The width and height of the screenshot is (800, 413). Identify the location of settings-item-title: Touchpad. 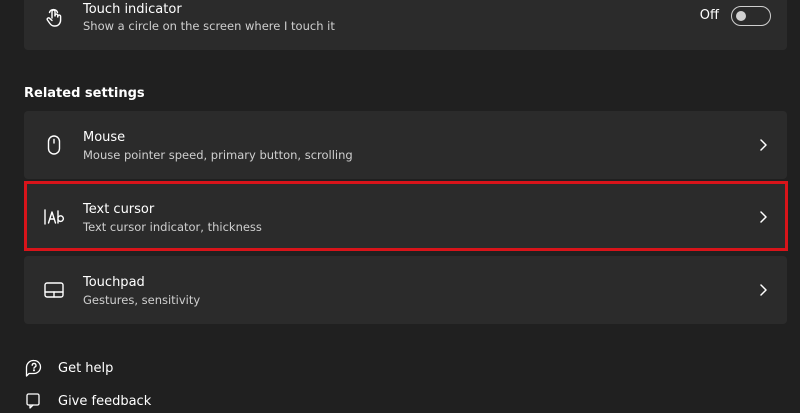
(114, 282).